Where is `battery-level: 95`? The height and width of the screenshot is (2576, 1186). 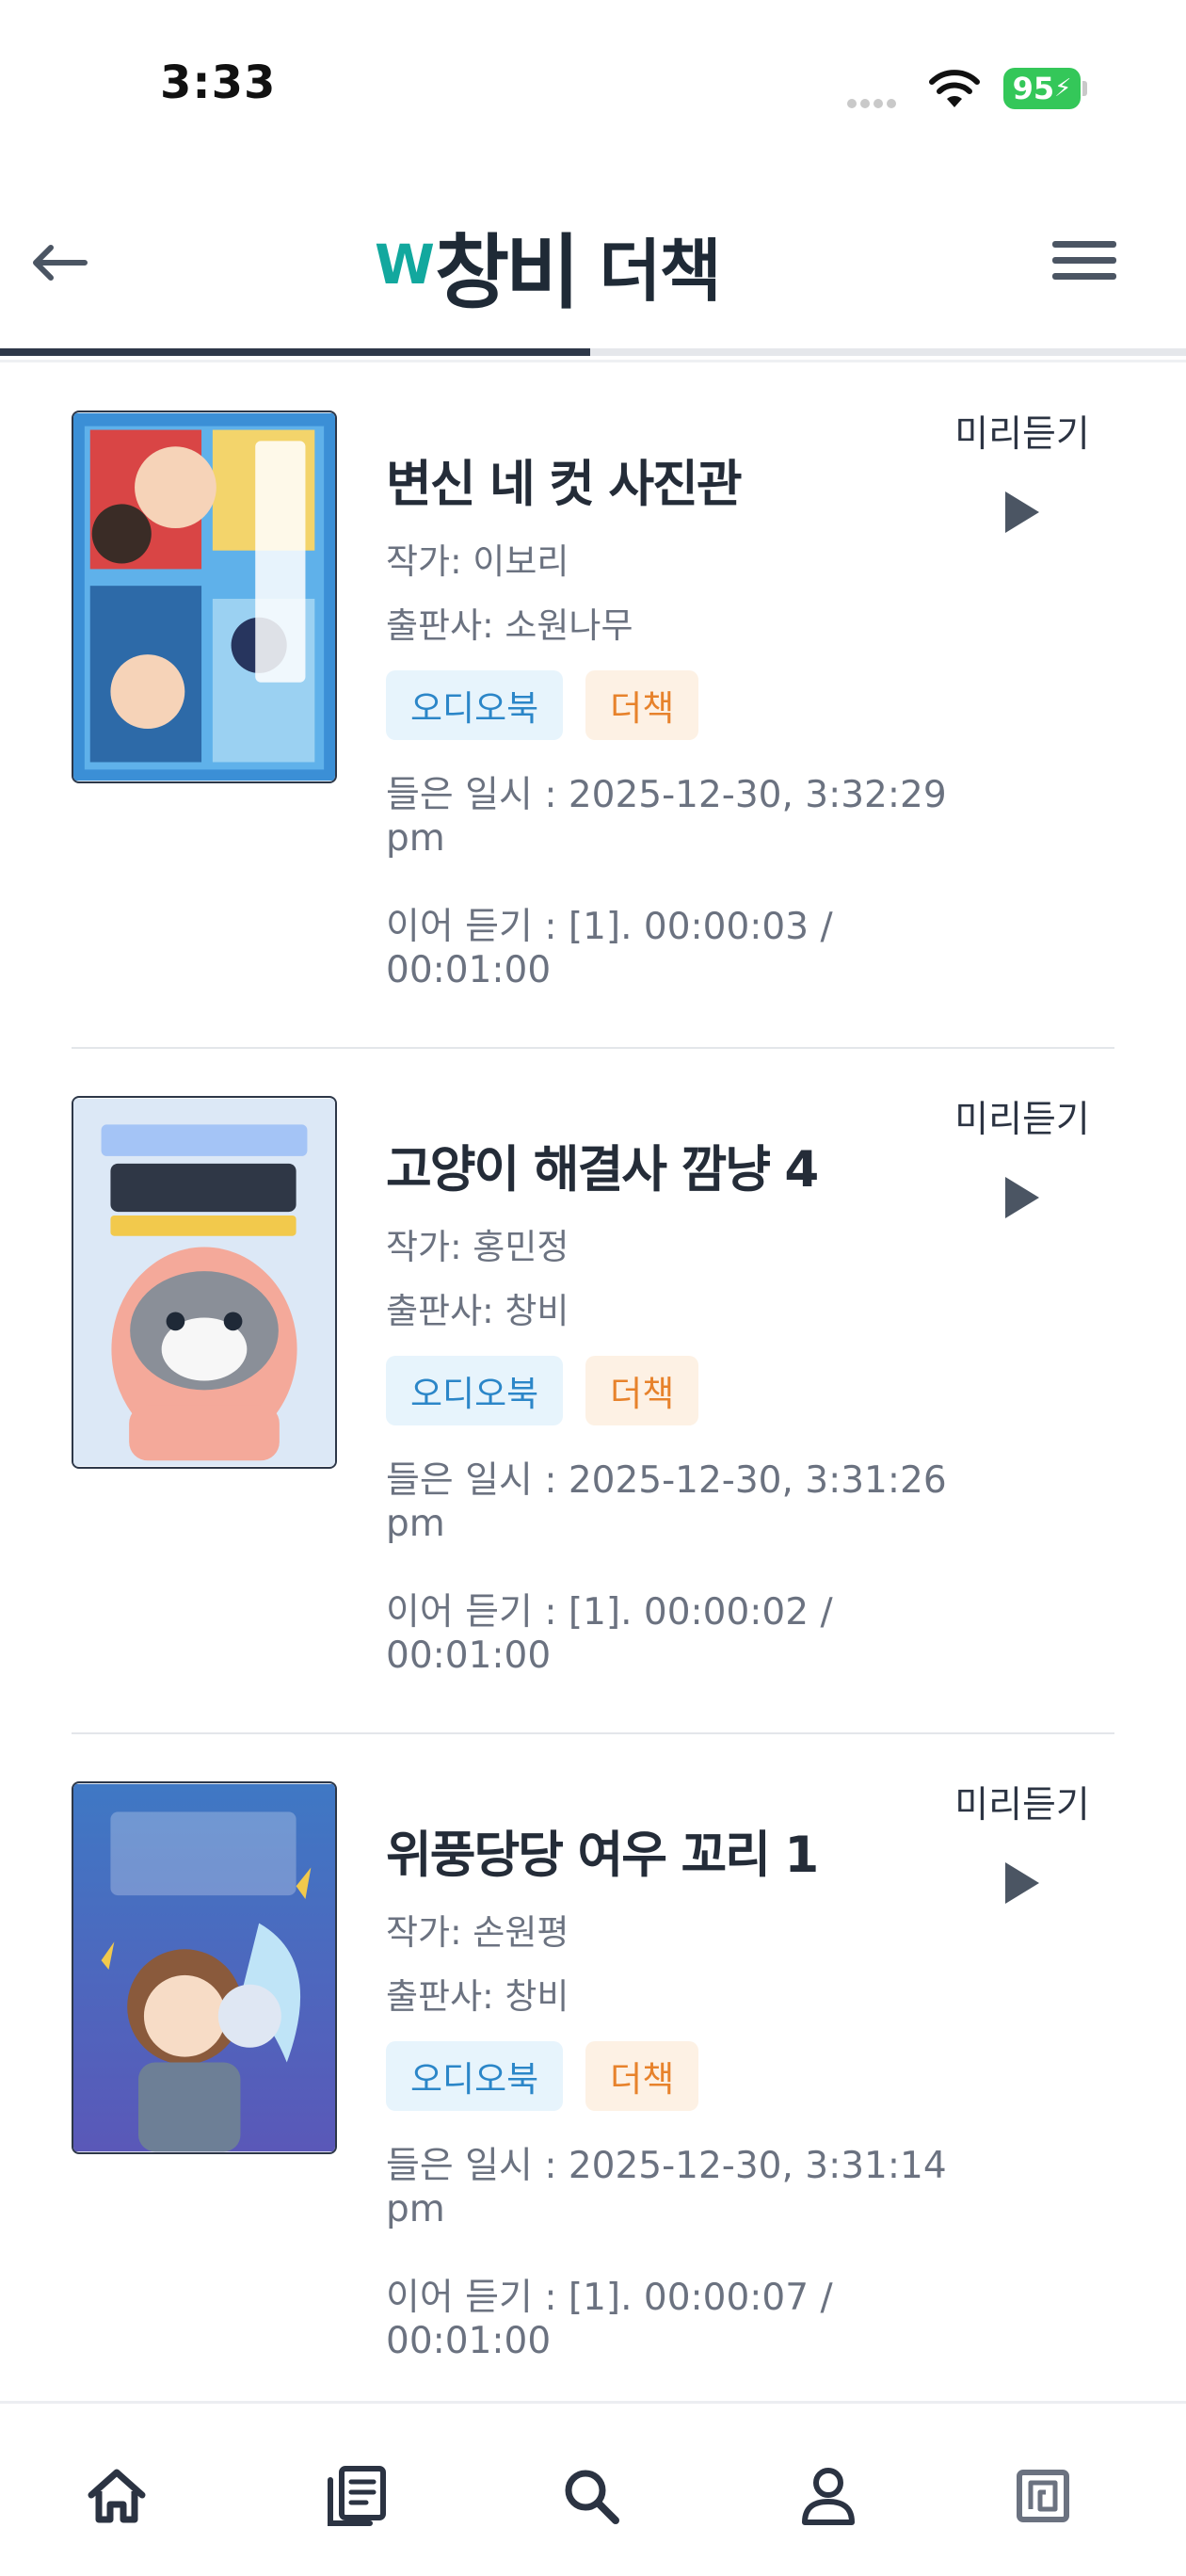
battery-level: 95 is located at coordinates (1033, 88).